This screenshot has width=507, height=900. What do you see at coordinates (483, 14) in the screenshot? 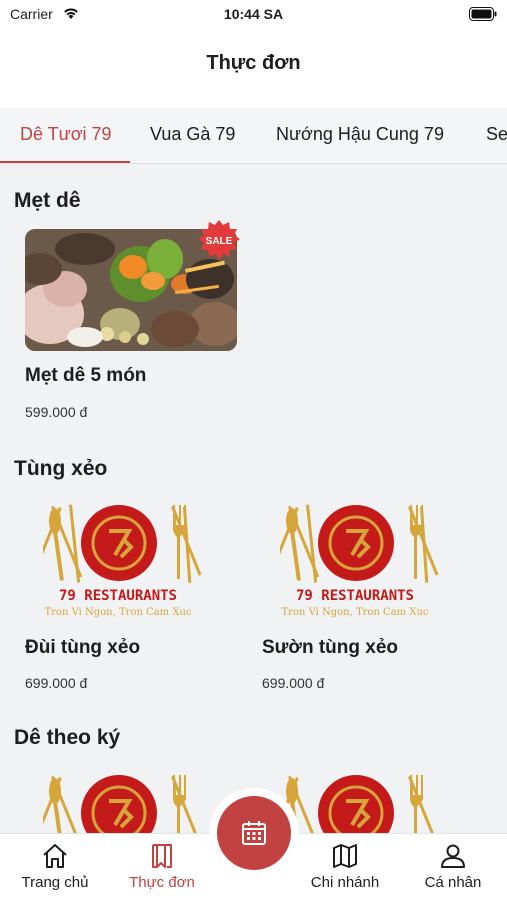
I see `battery-icon` at bounding box center [483, 14].